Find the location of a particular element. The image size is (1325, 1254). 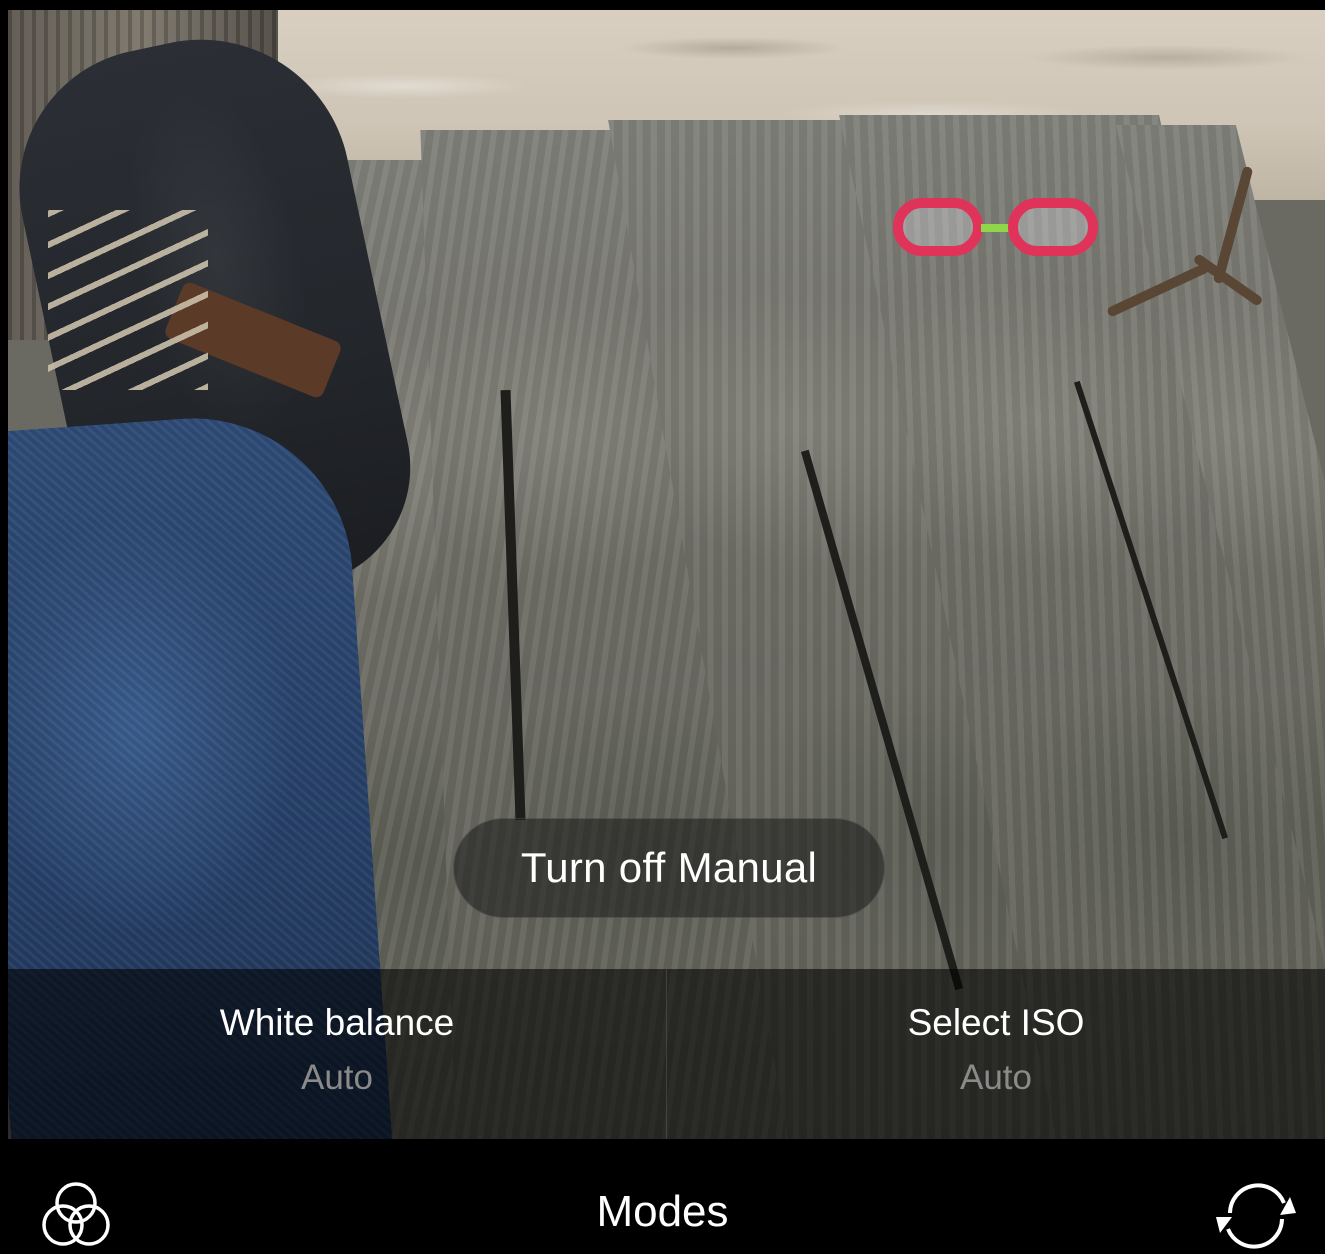

manual-settings-strip: White balance Auto Select ISO Auto is located at coordinates (666, 1054).